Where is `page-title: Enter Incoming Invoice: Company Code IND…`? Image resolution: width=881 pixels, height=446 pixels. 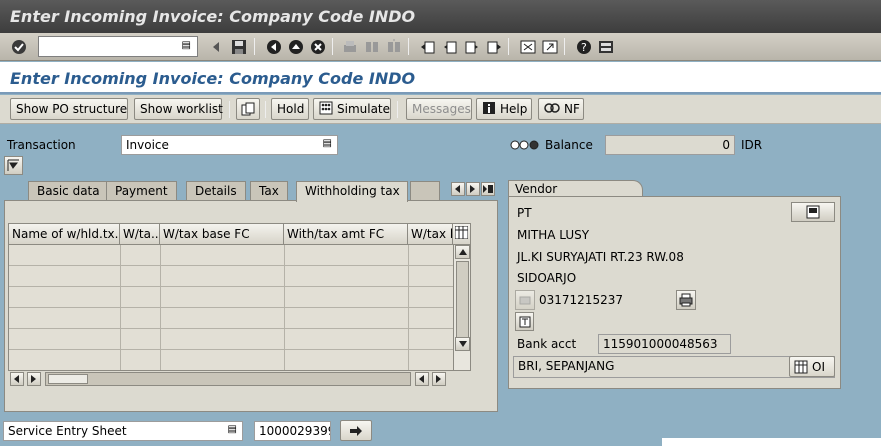 page-title: Enter Incoming Invoice: Company Code IND… is located at coordinates (213, 78).